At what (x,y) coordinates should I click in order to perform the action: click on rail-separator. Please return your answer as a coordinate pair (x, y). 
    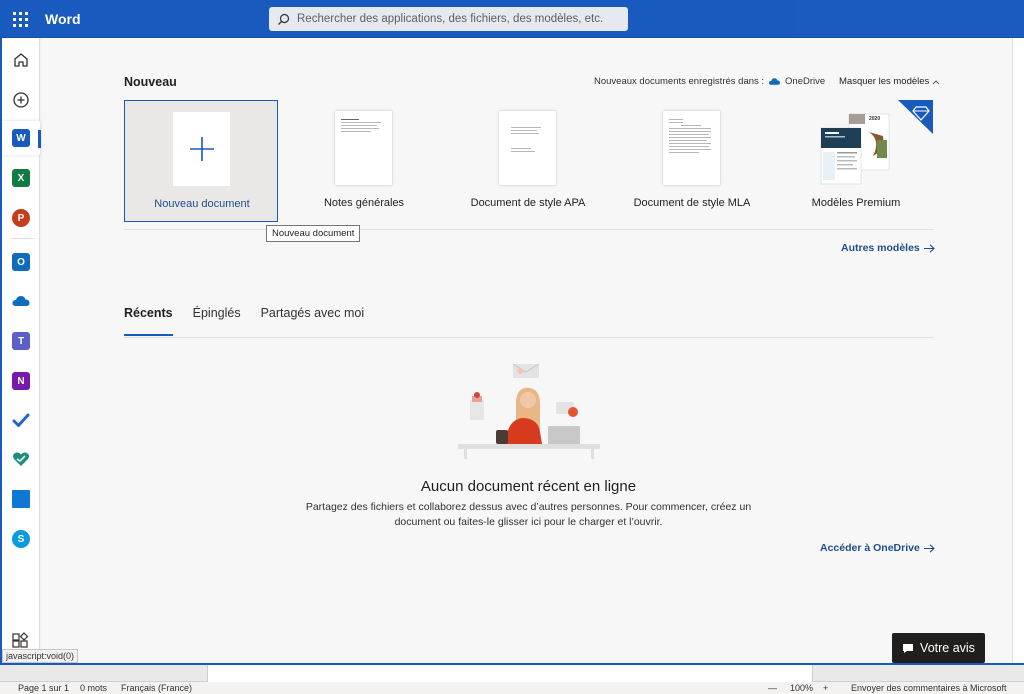
    Looking at the image, I should click on (22, 238).